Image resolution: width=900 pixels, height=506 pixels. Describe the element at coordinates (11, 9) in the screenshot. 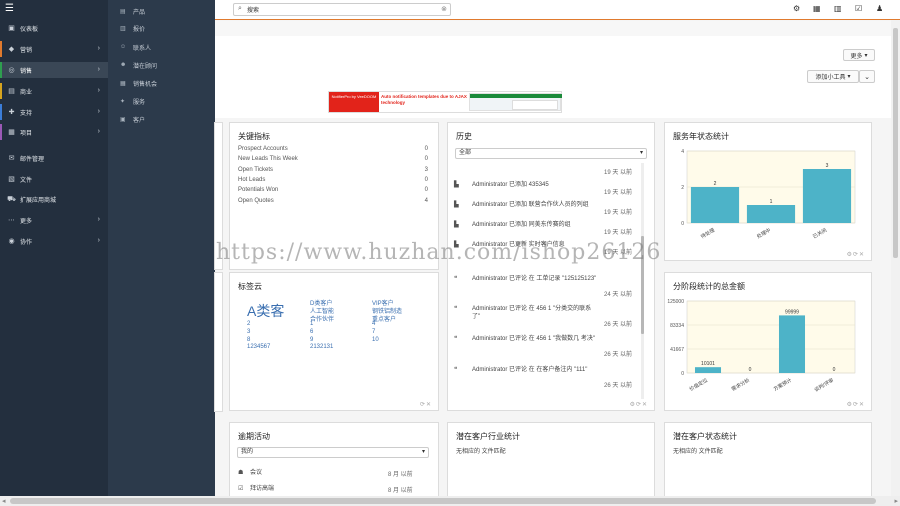

I see `hamburger-menu-icon: ☰` at that location.